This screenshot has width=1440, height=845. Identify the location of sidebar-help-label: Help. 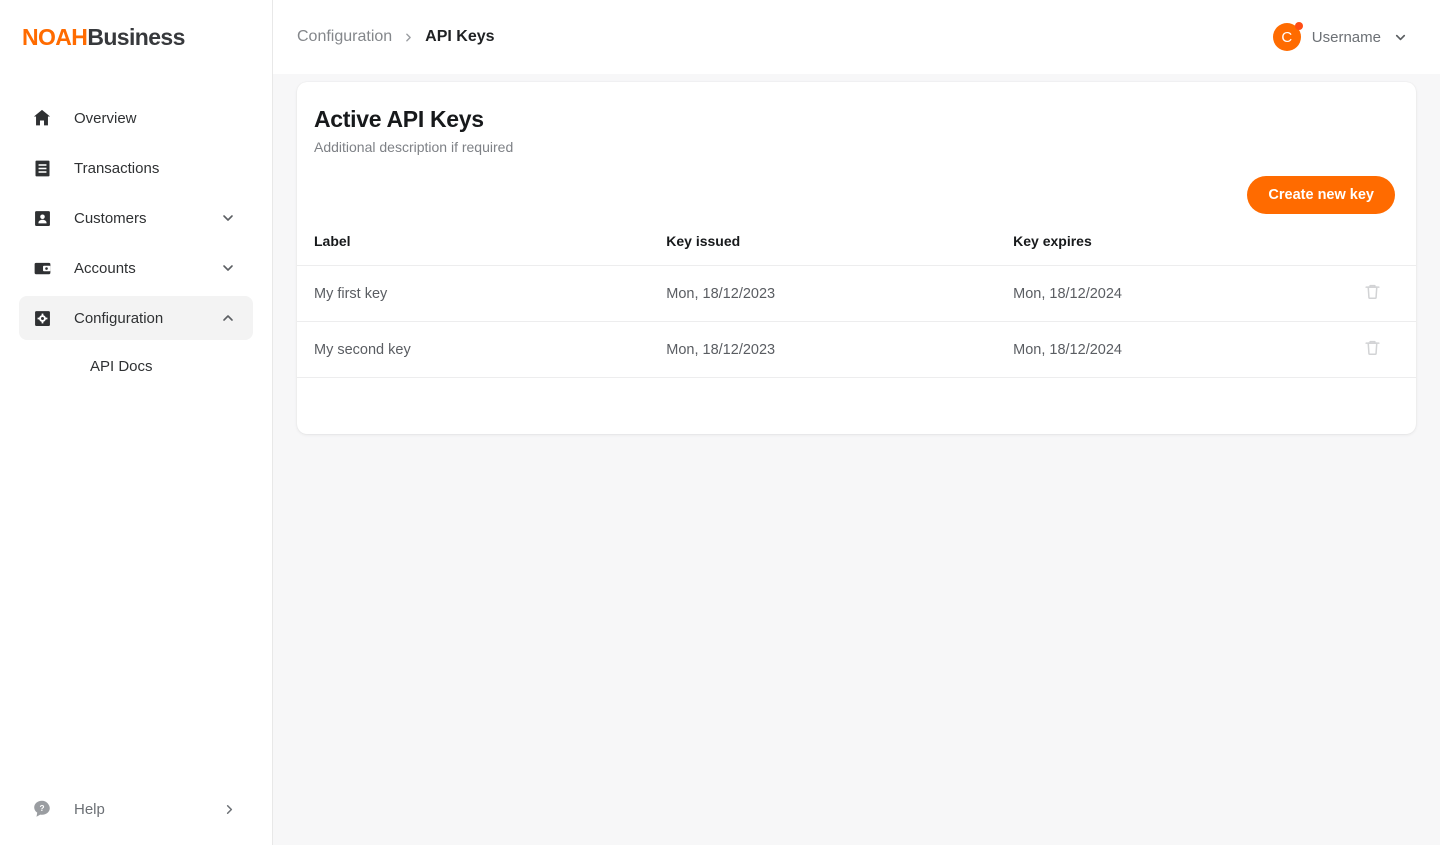
(89, 809).